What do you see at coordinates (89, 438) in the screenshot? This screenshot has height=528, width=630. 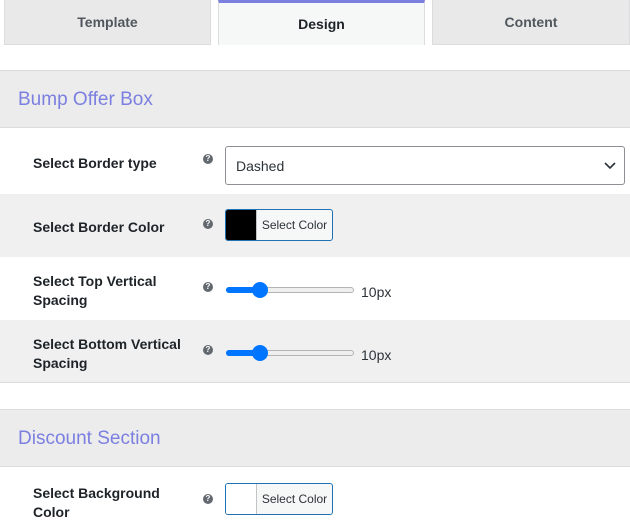 I see `section-title: Discount Section` at bounding box center [89, 438].